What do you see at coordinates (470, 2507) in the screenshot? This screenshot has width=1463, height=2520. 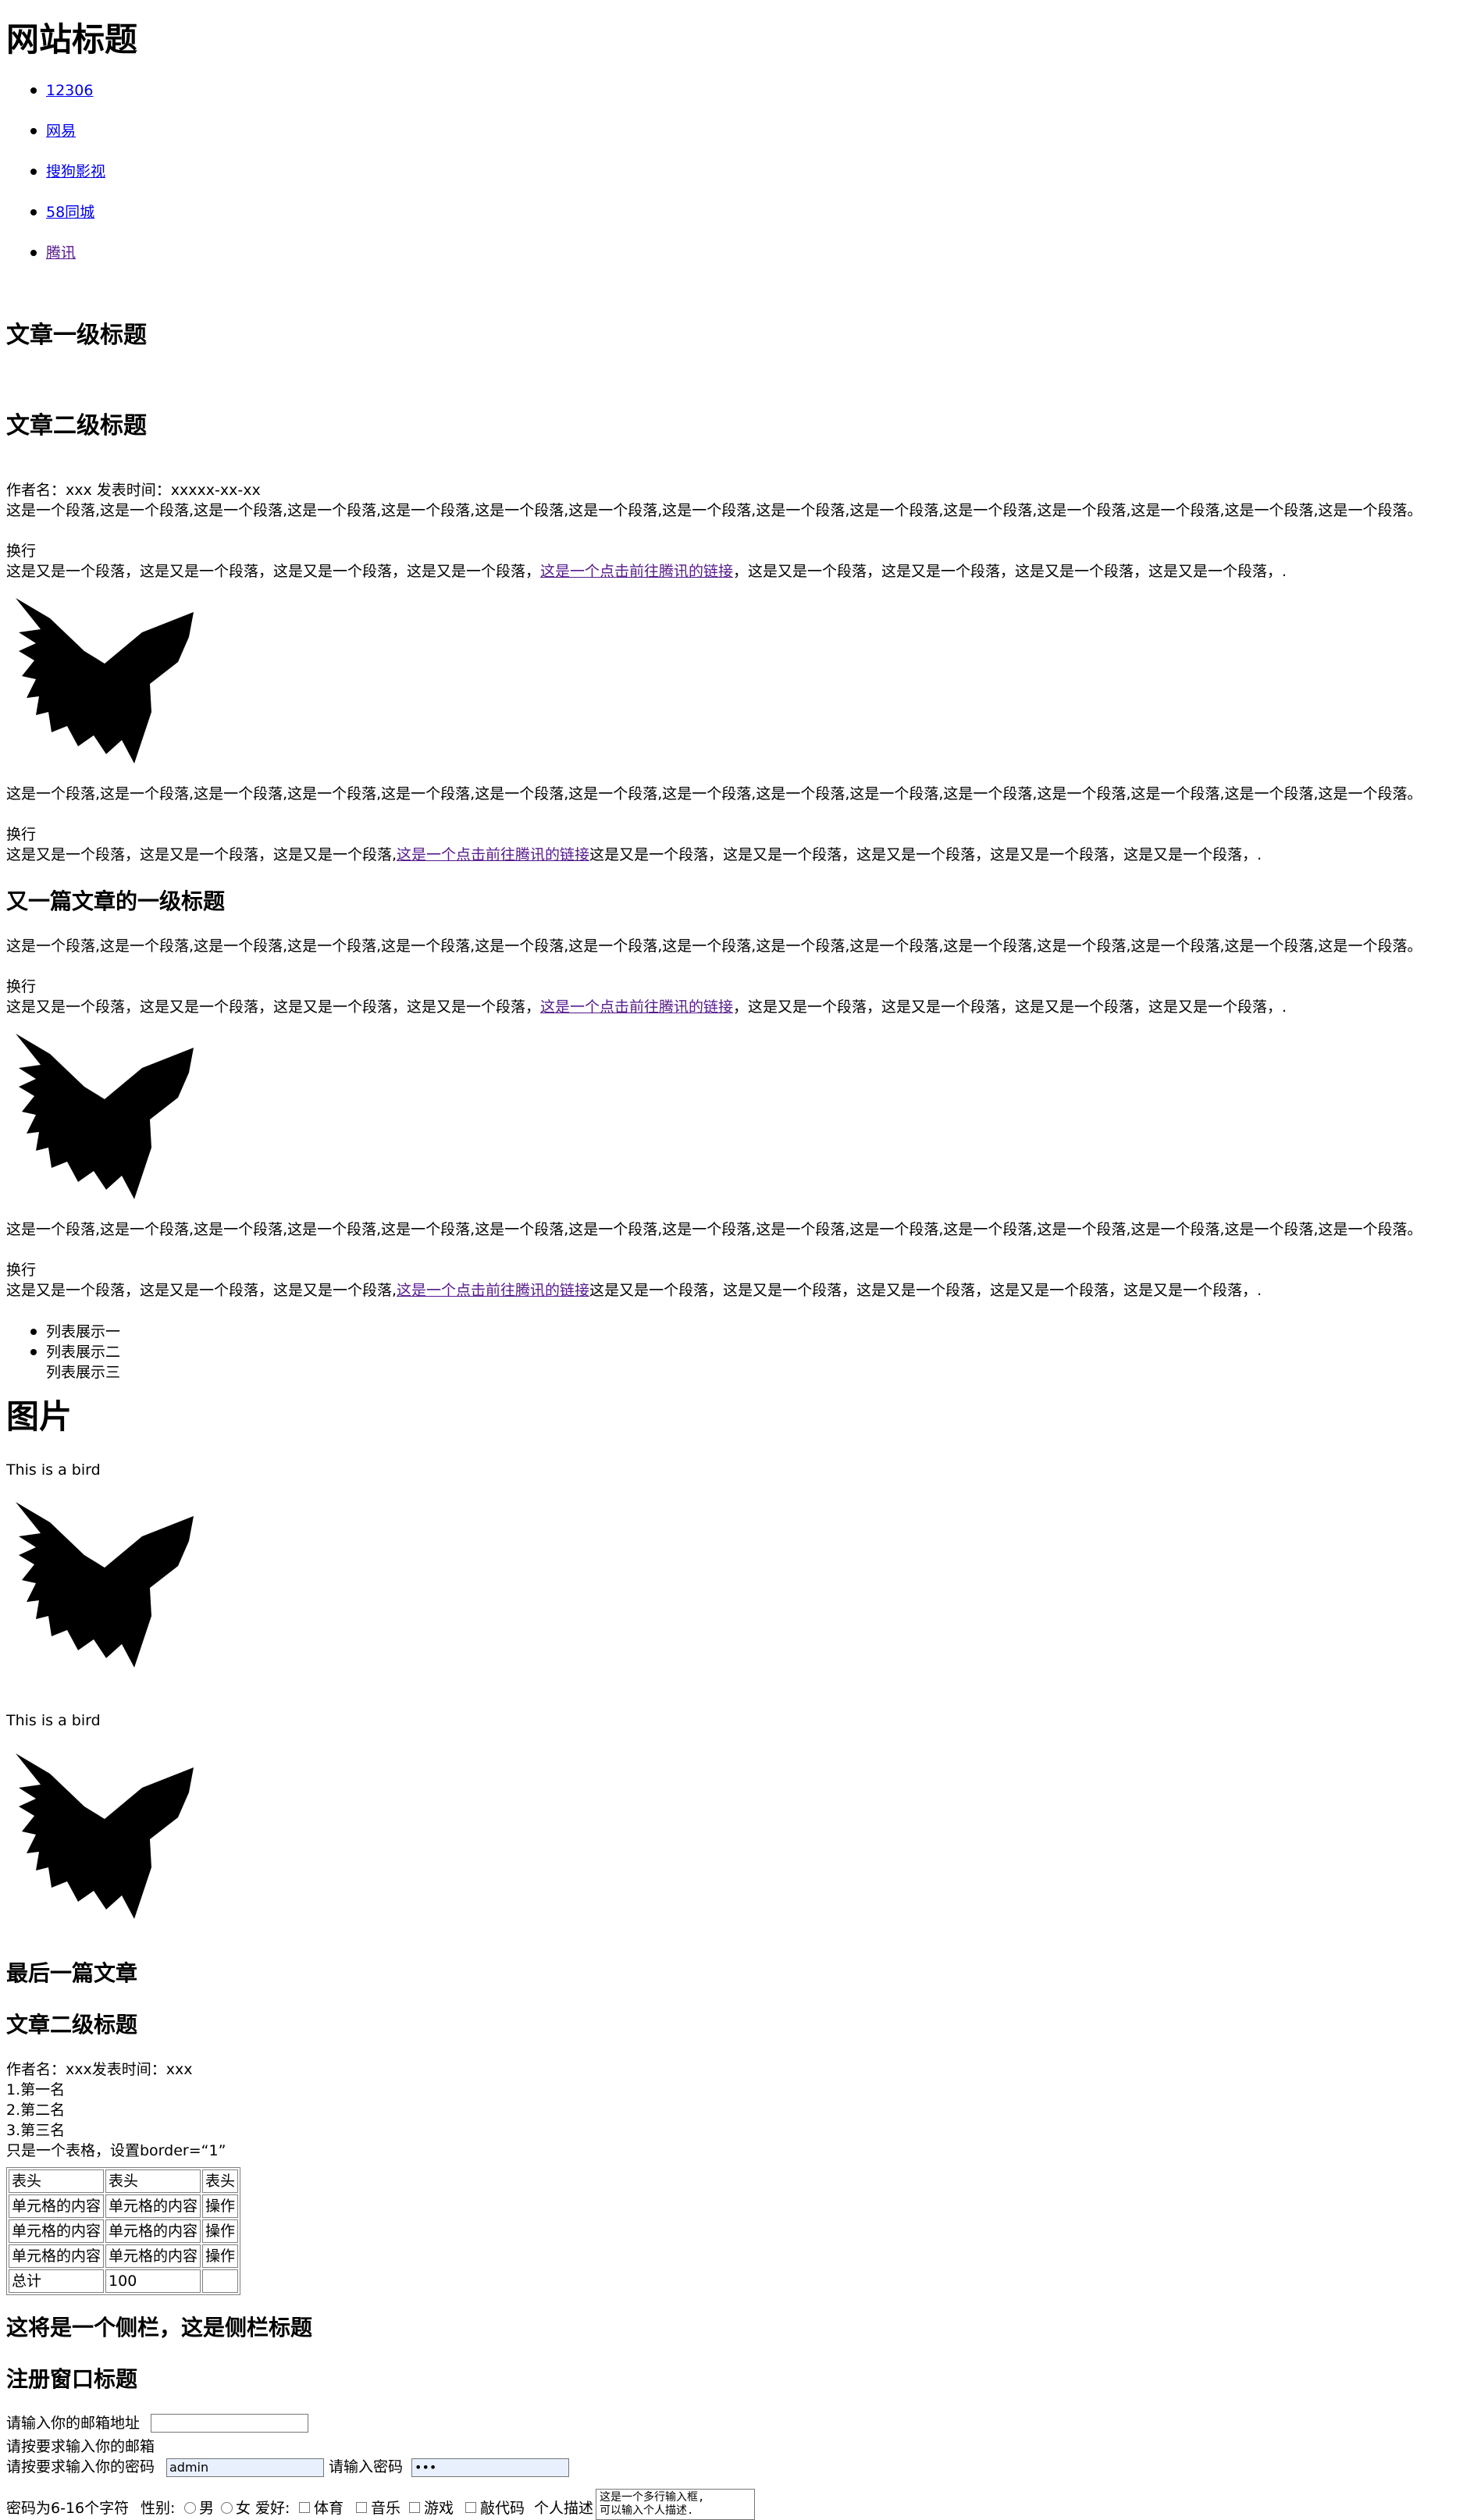 I see `hobby-coding-checkbox` at bounding box center [470, 2507].